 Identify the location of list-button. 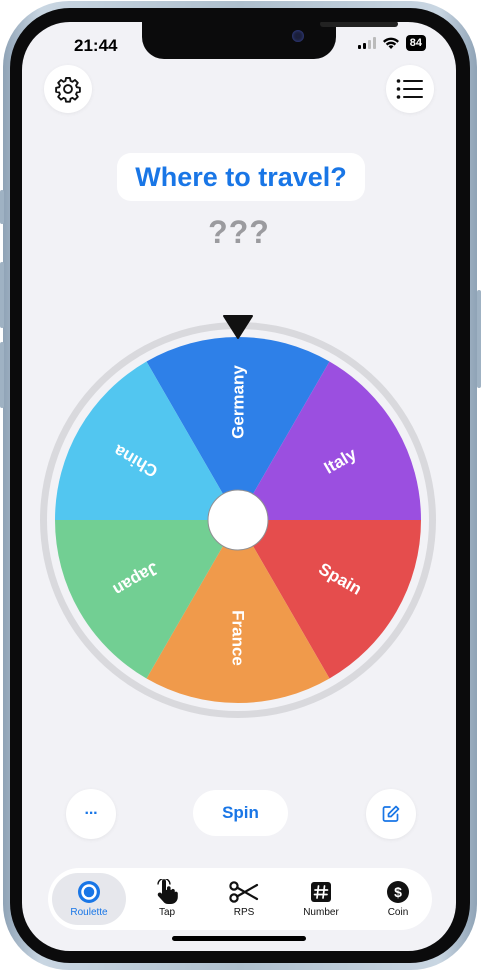
(410, 89).